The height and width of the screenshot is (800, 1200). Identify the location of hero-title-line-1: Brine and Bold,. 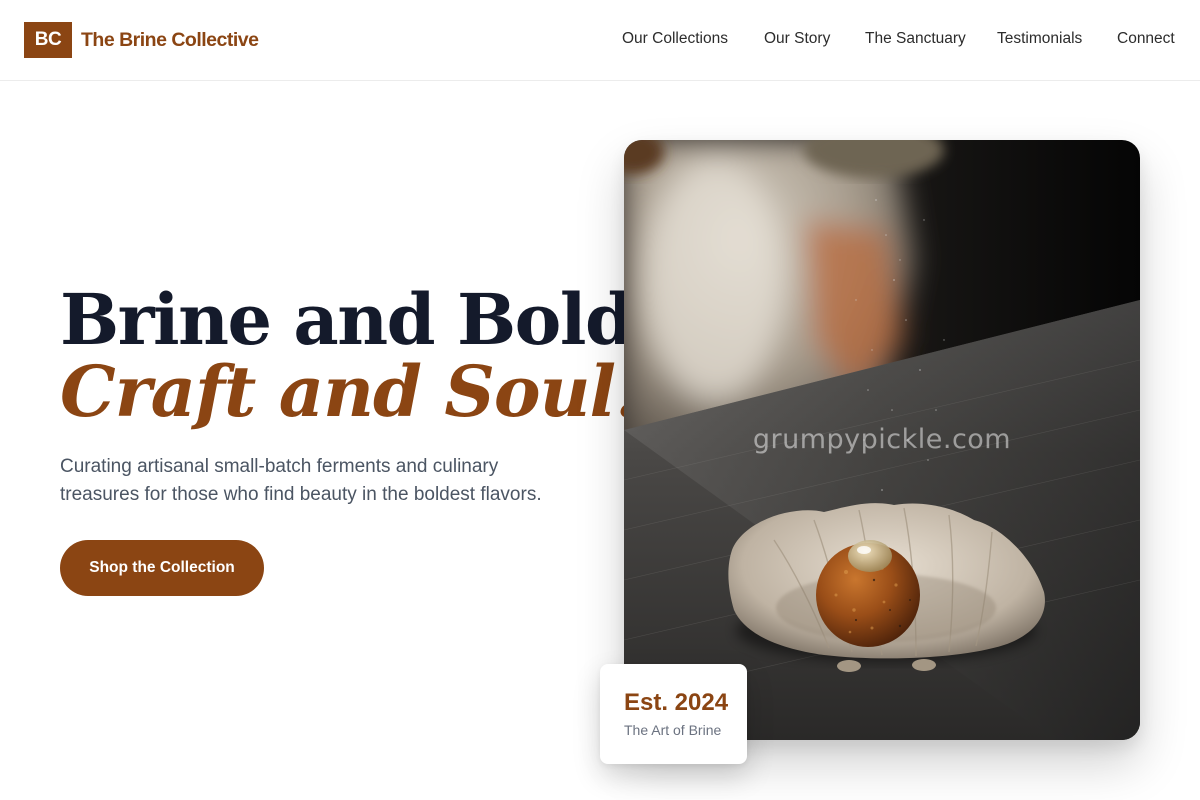
(358, 319).